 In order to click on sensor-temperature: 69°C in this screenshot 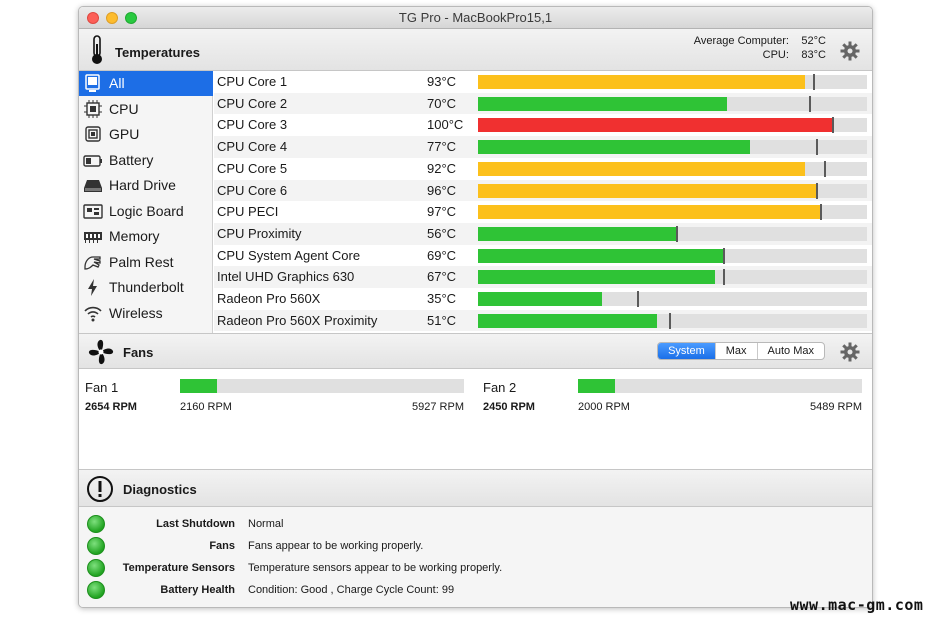, I will do `click(442, 255)`.